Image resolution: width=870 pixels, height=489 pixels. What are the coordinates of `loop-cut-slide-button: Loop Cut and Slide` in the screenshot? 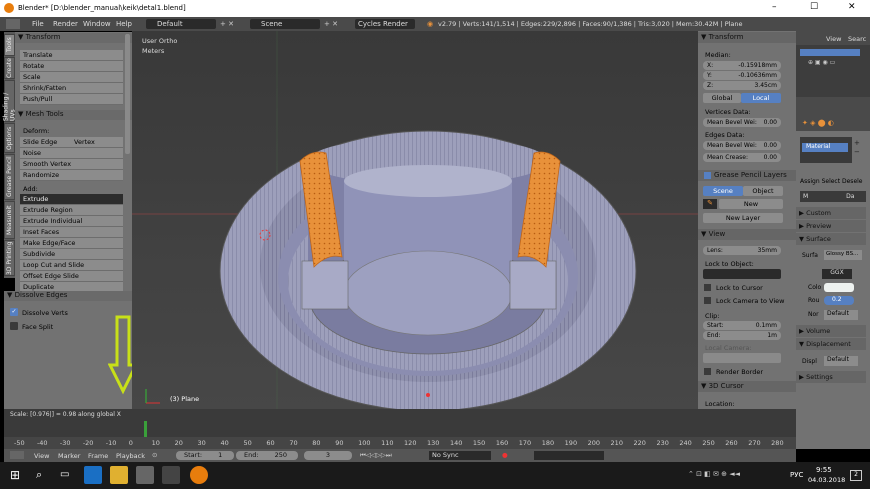 It's located at (71, 265).